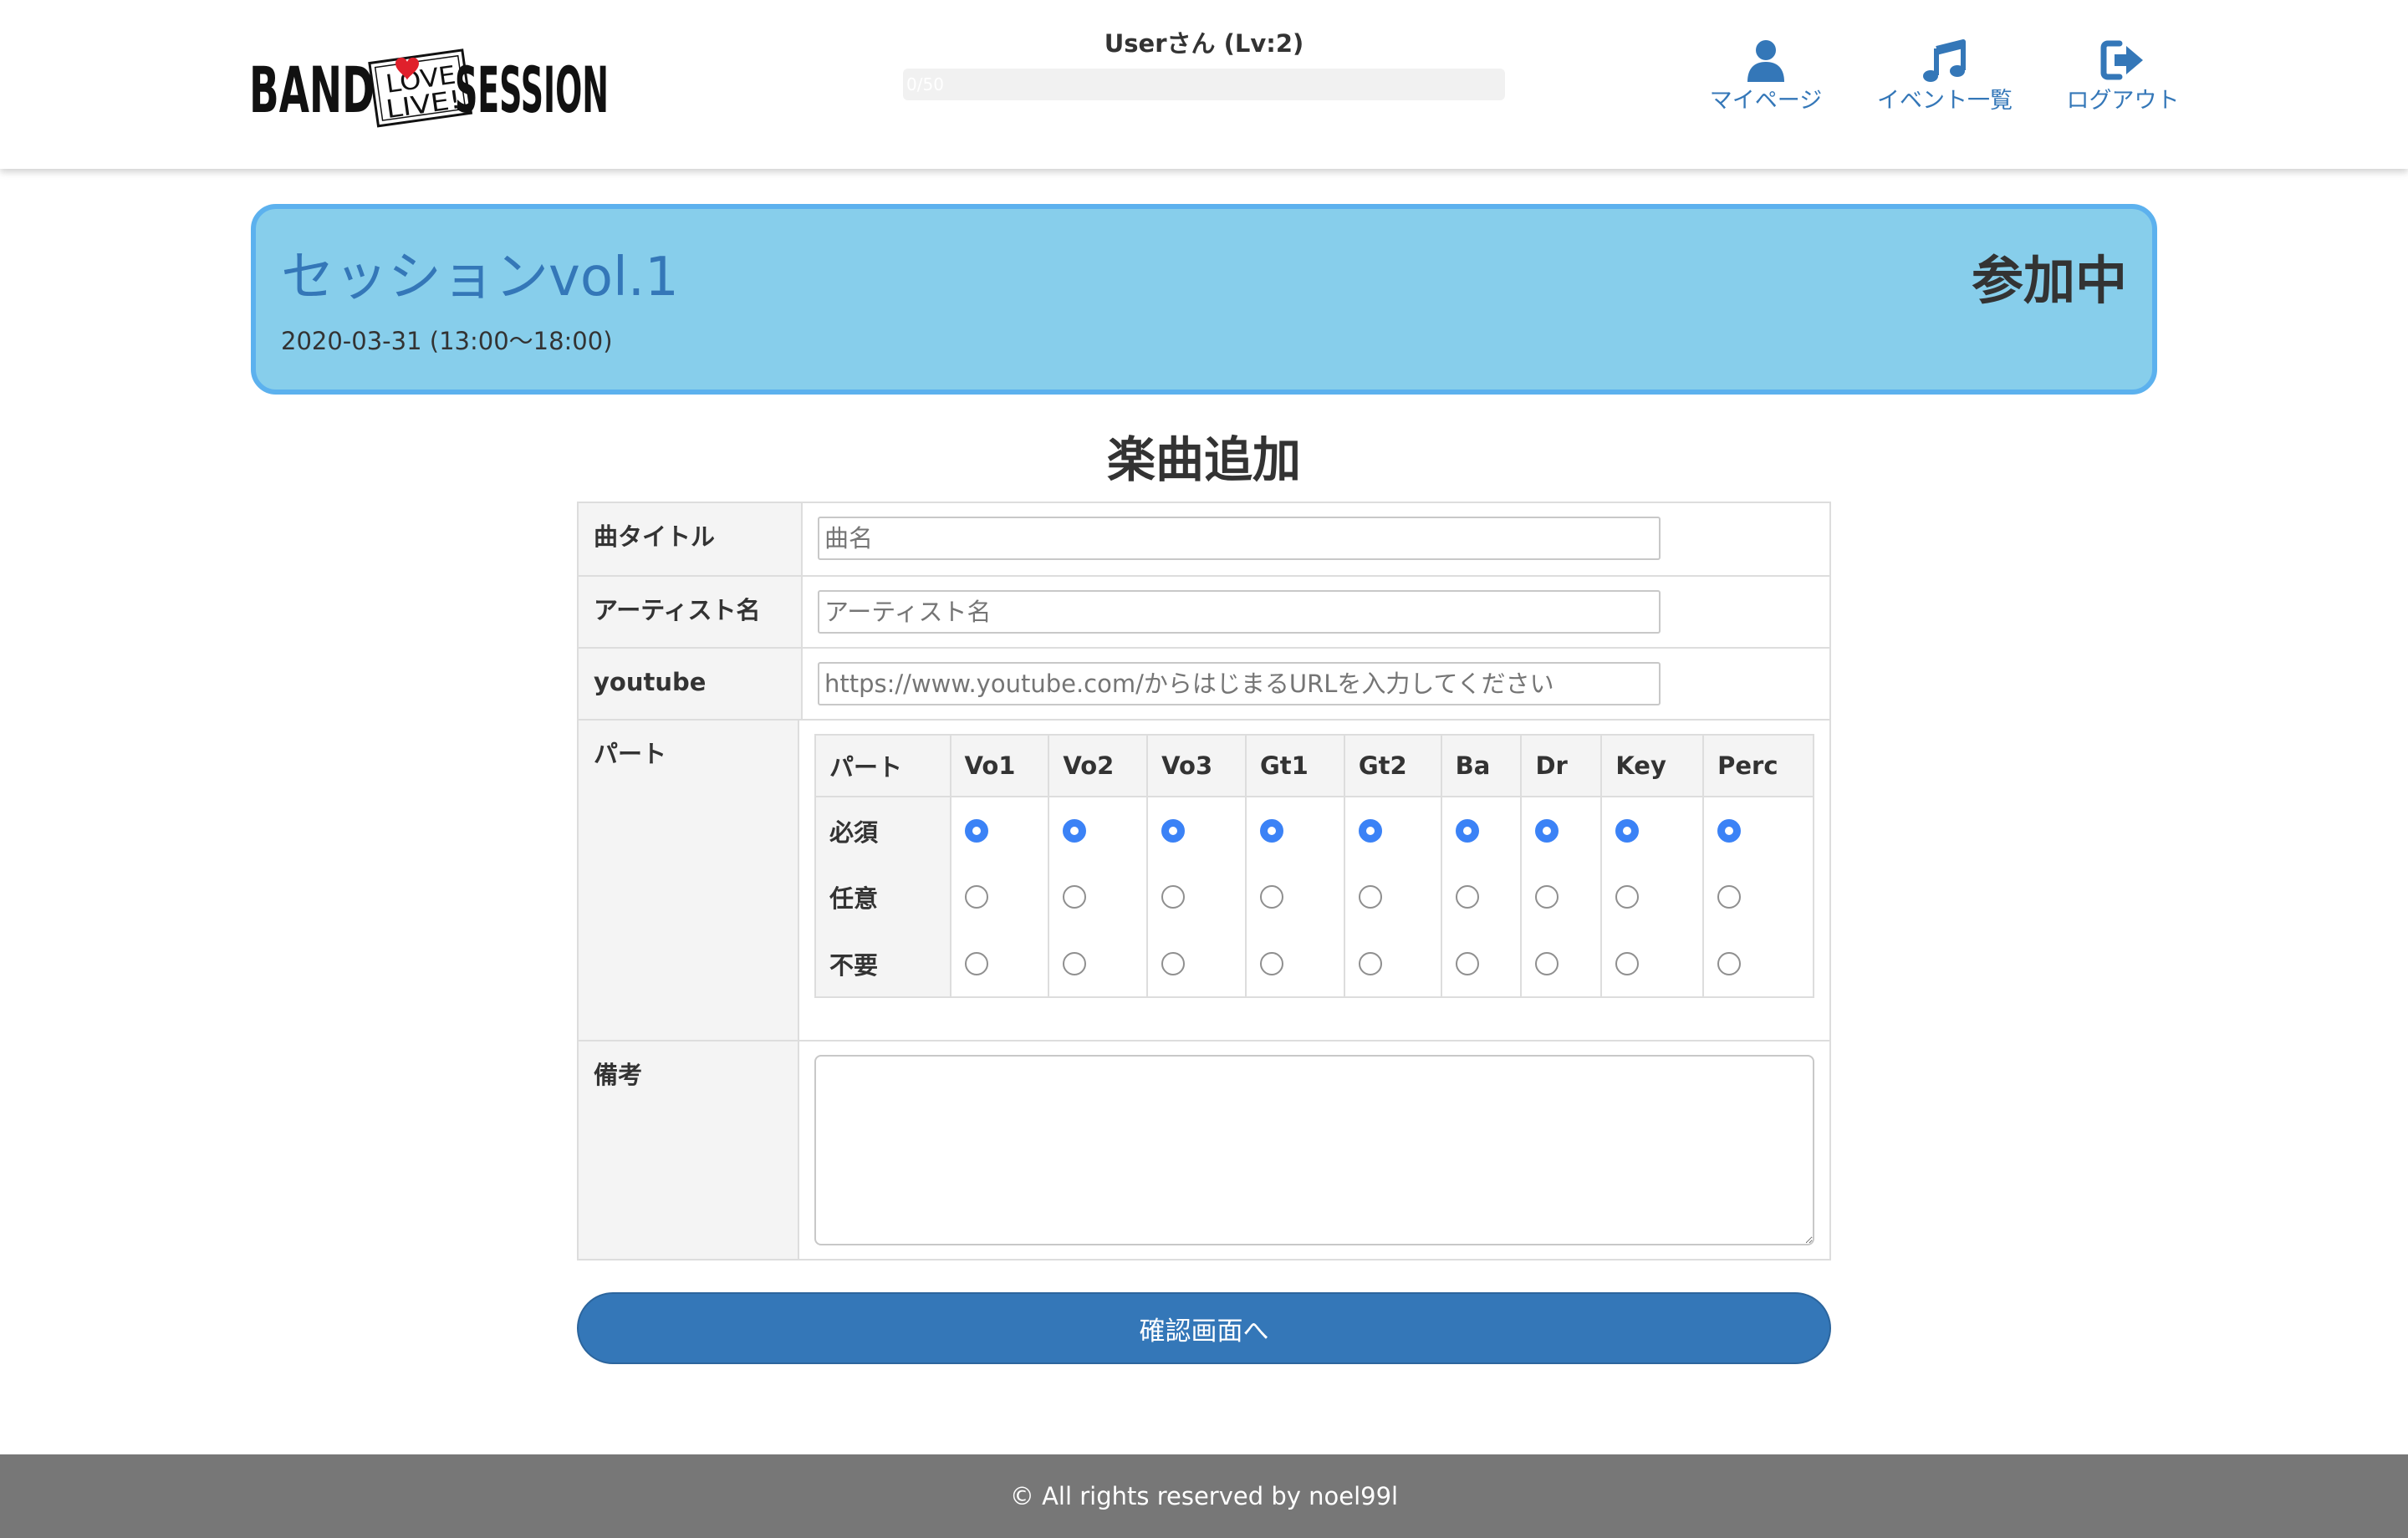 The height and width of the screenshot is (1538, 2408). Describe the element at coordinates (691, 684) in the screenshot. I see `youtube-label: youtube` at that location.